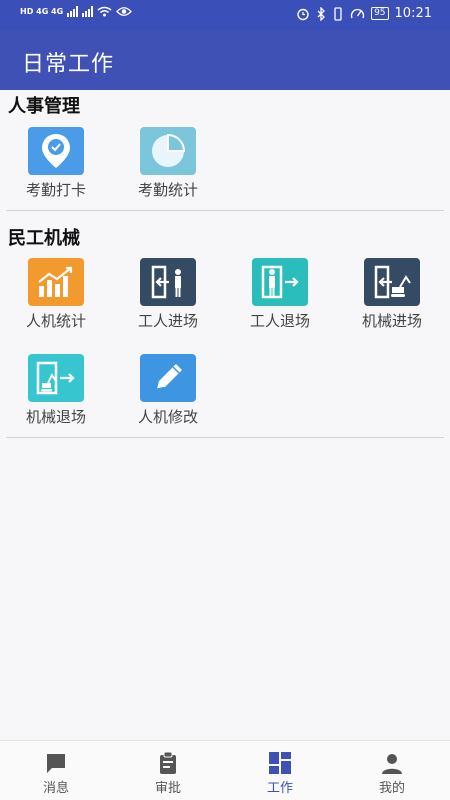 This screenshot has height=800, width=450. I want to click on tab-approval: 审批, so click(168, 770).